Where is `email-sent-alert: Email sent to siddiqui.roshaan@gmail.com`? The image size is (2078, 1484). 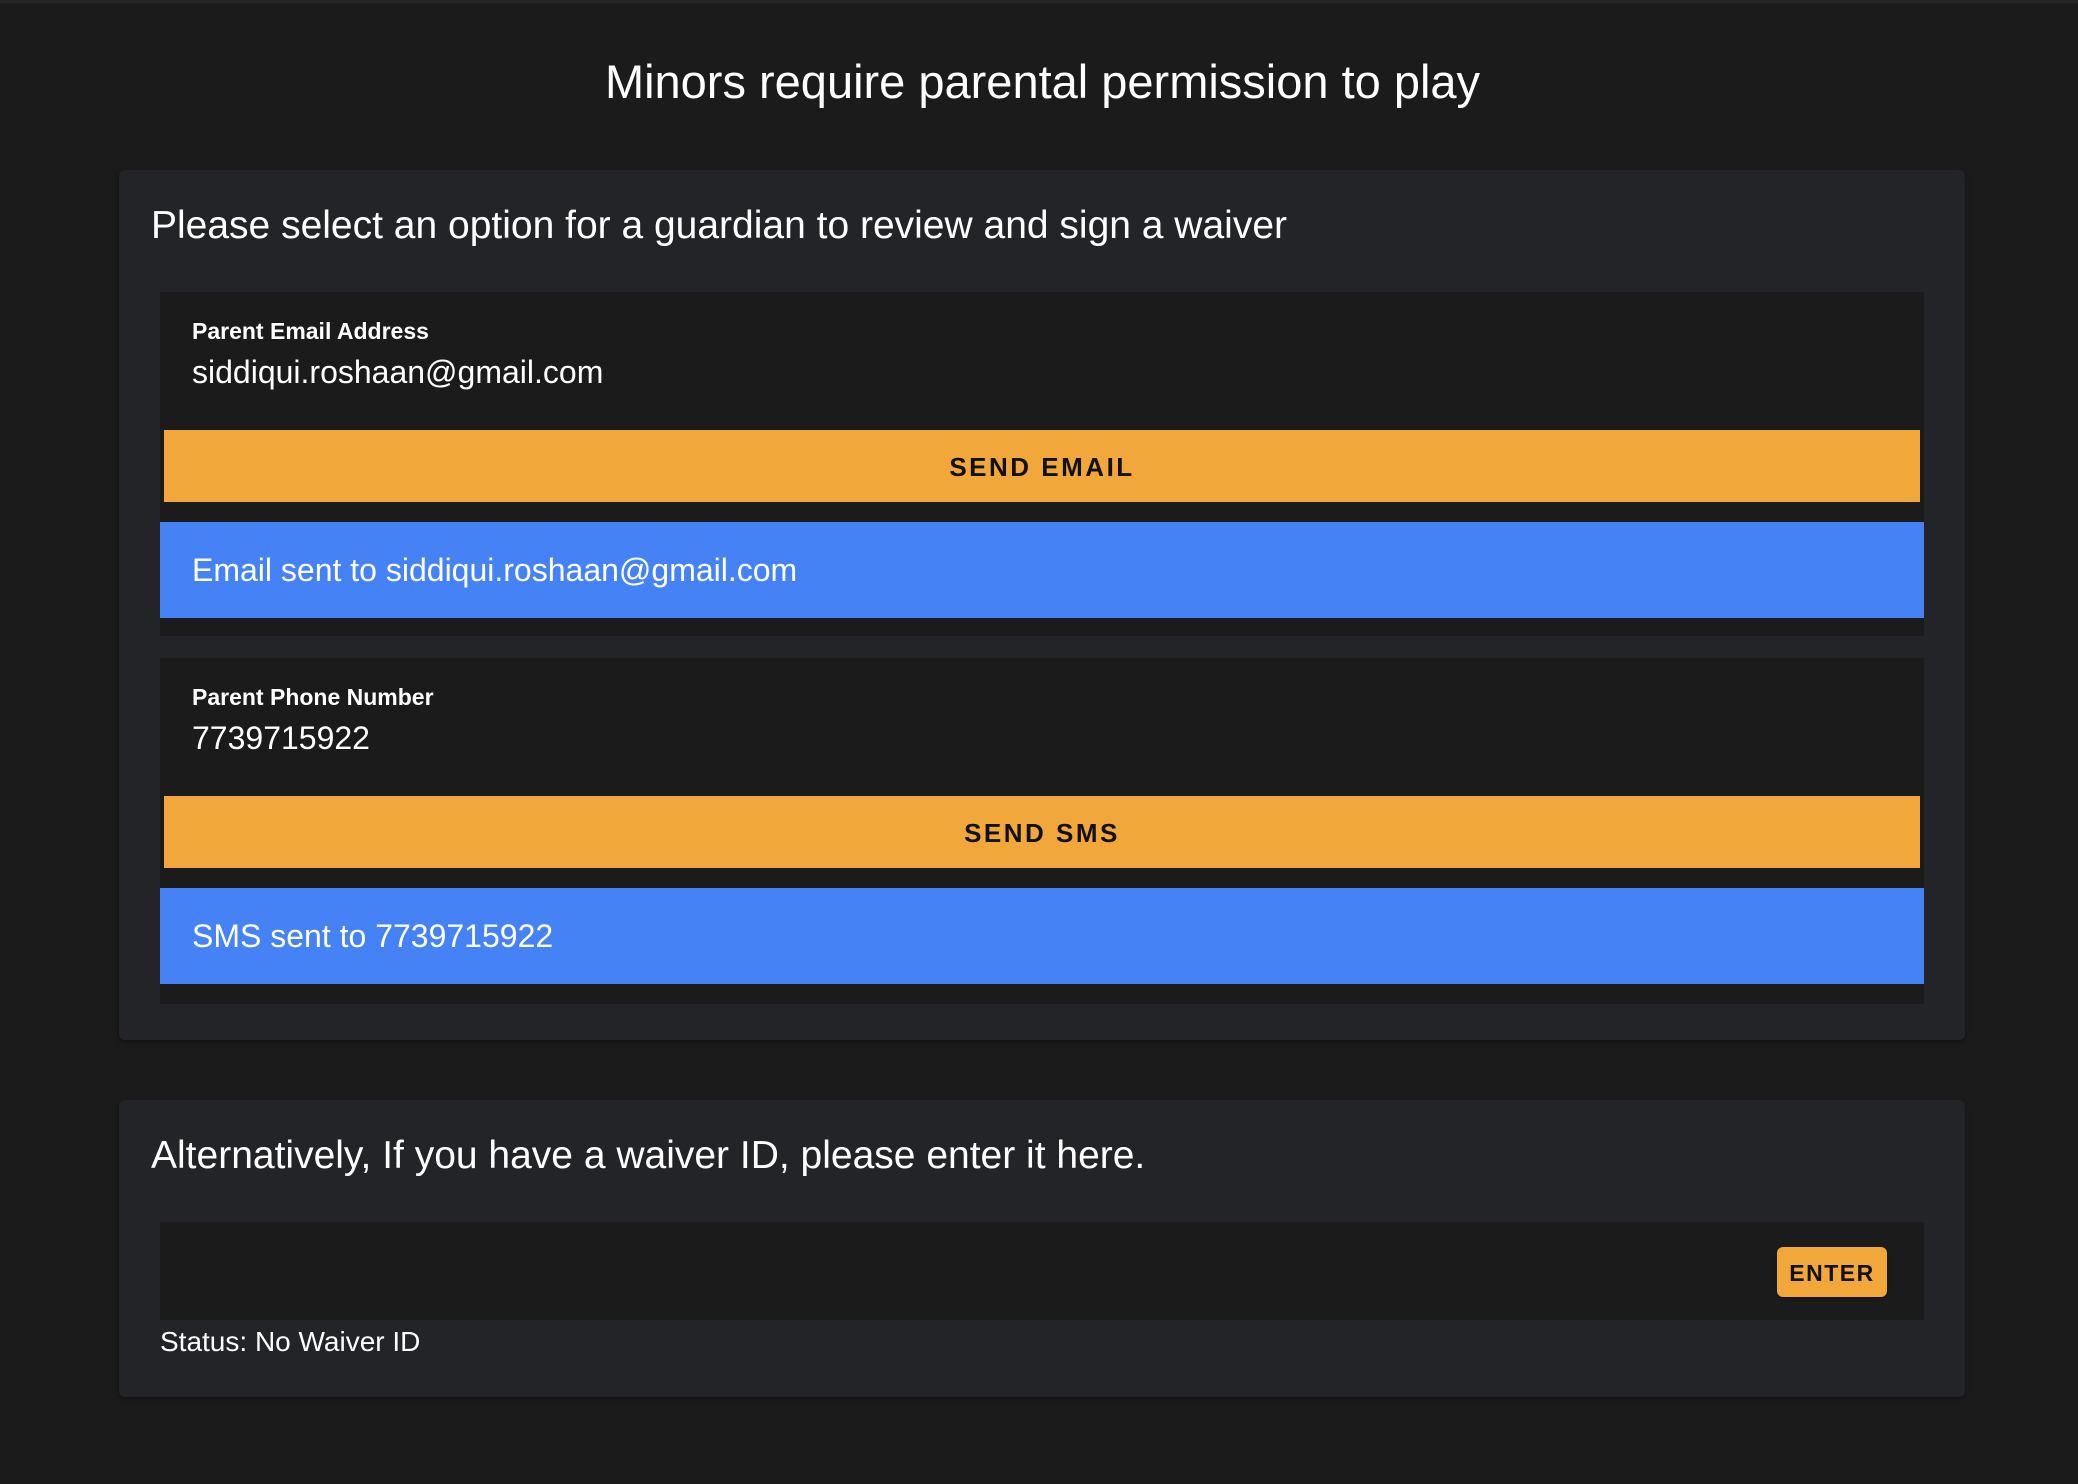
email-sent-alert: Email sent to siddiqui.roshaan@gmail.com is located at coordinates (1042, 570).